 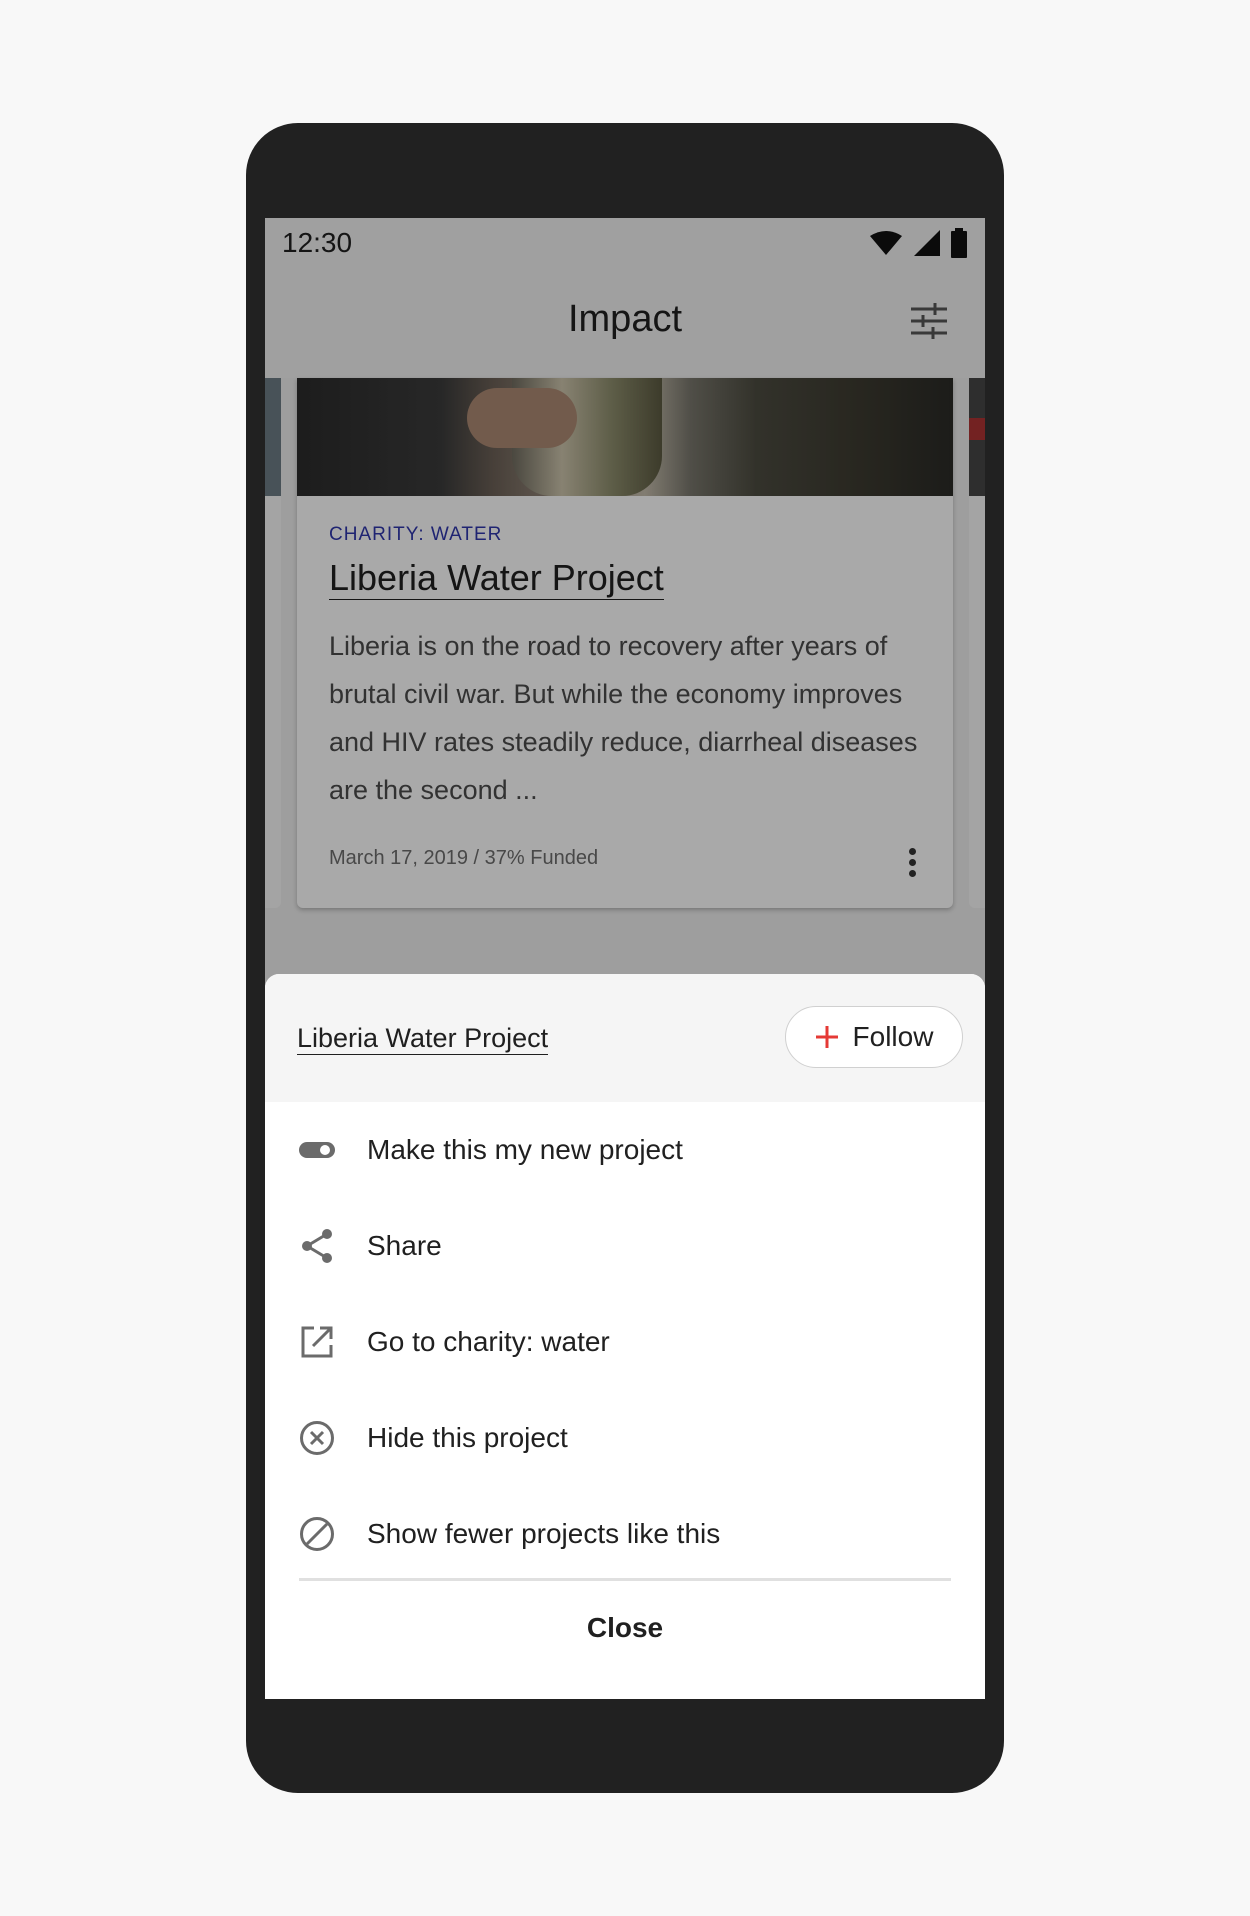 I want to click on close-label: Close, so click(x=625, y=1627).